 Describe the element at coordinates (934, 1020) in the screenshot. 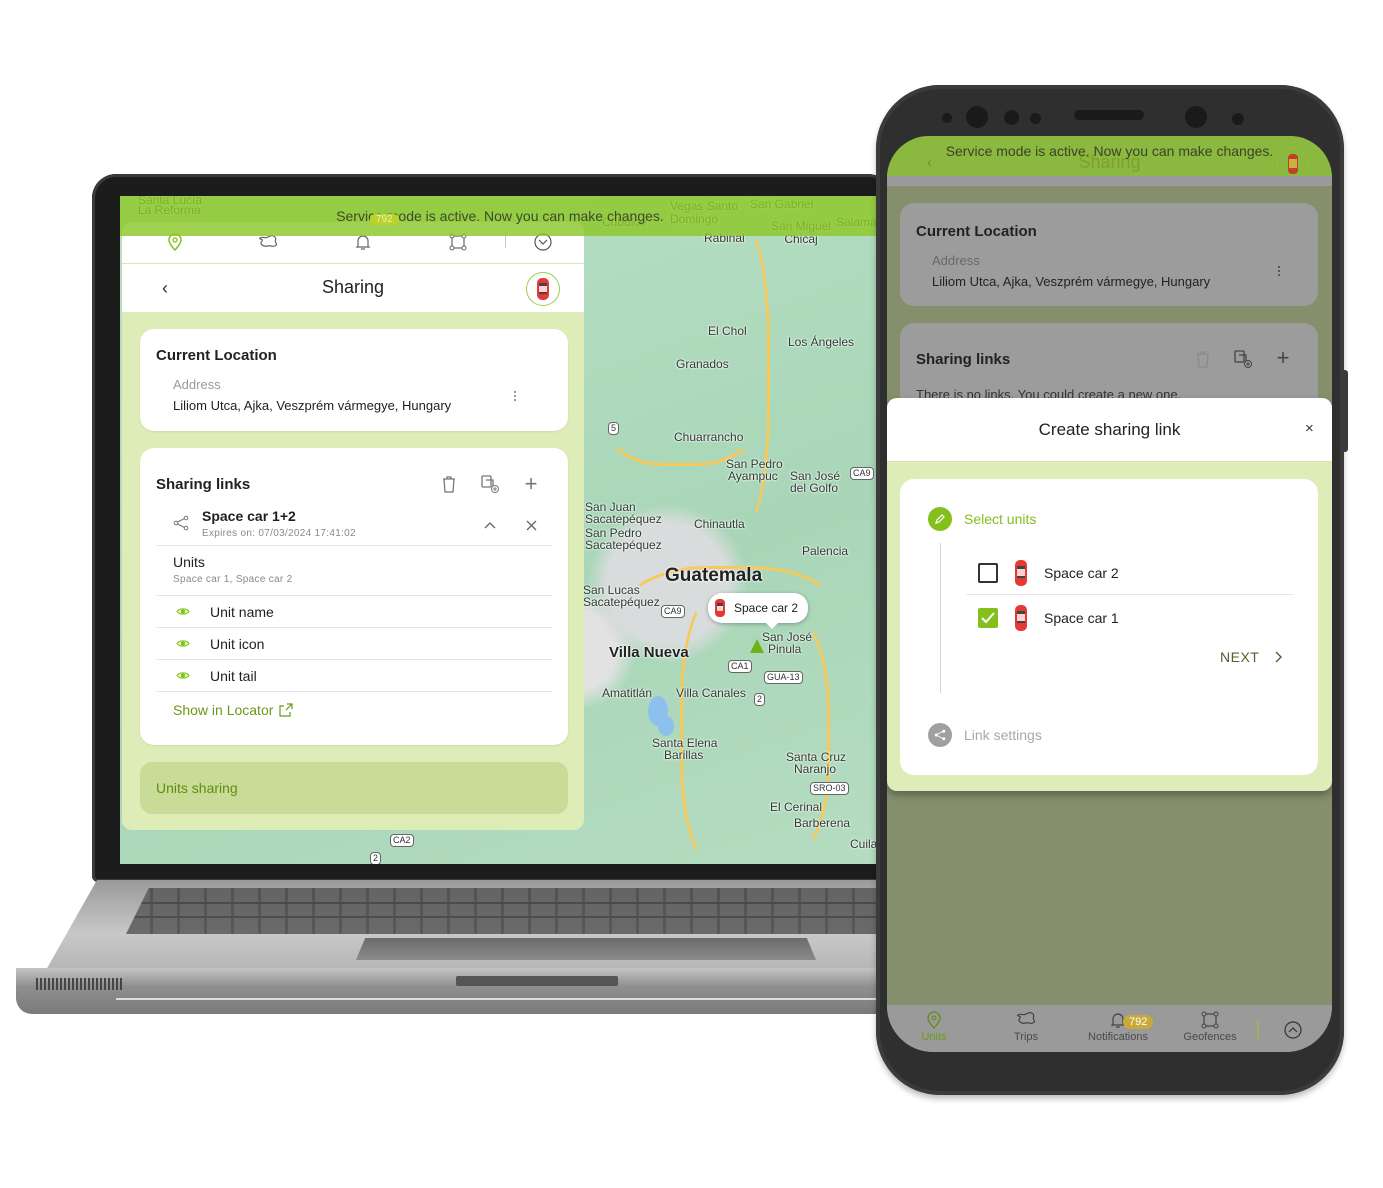

I see `location-pin-icon` at that location.